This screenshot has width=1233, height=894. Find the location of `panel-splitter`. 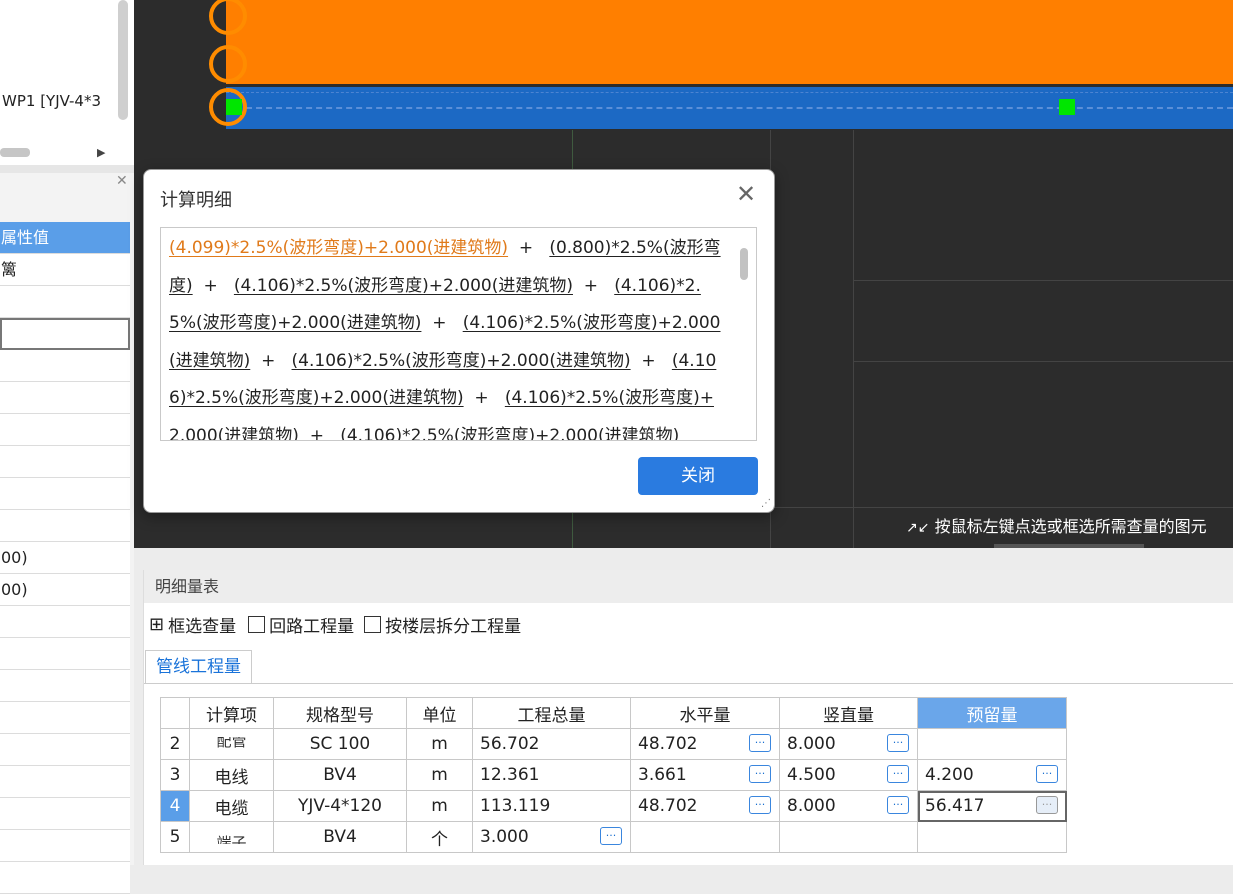

panel-splitter is located at coordinates (67, 169).